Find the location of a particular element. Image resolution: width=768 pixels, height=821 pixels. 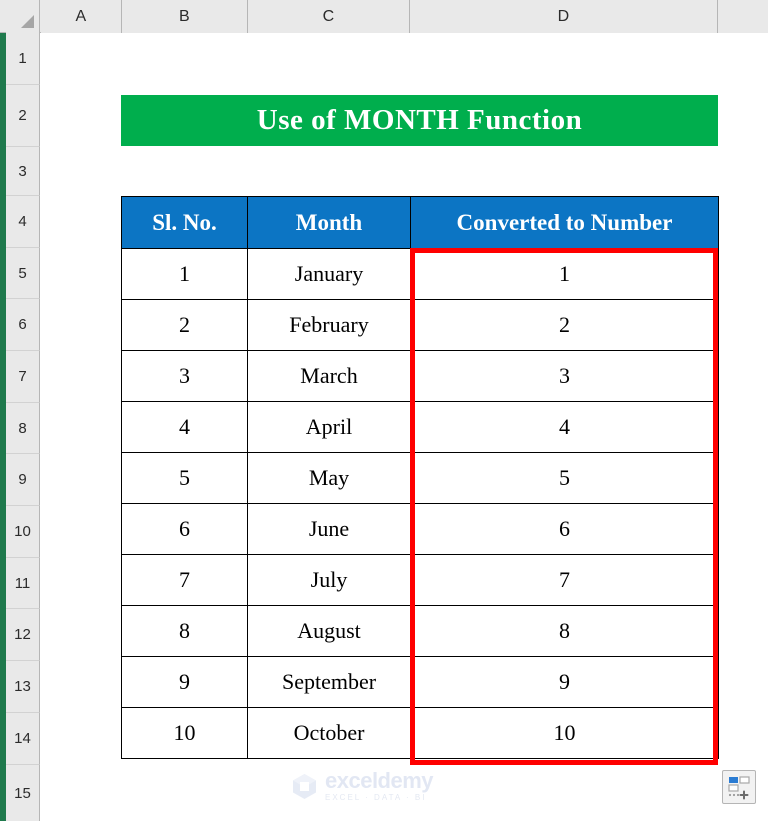

row-header-14-label: 14 is located at coordinates (22, 738).